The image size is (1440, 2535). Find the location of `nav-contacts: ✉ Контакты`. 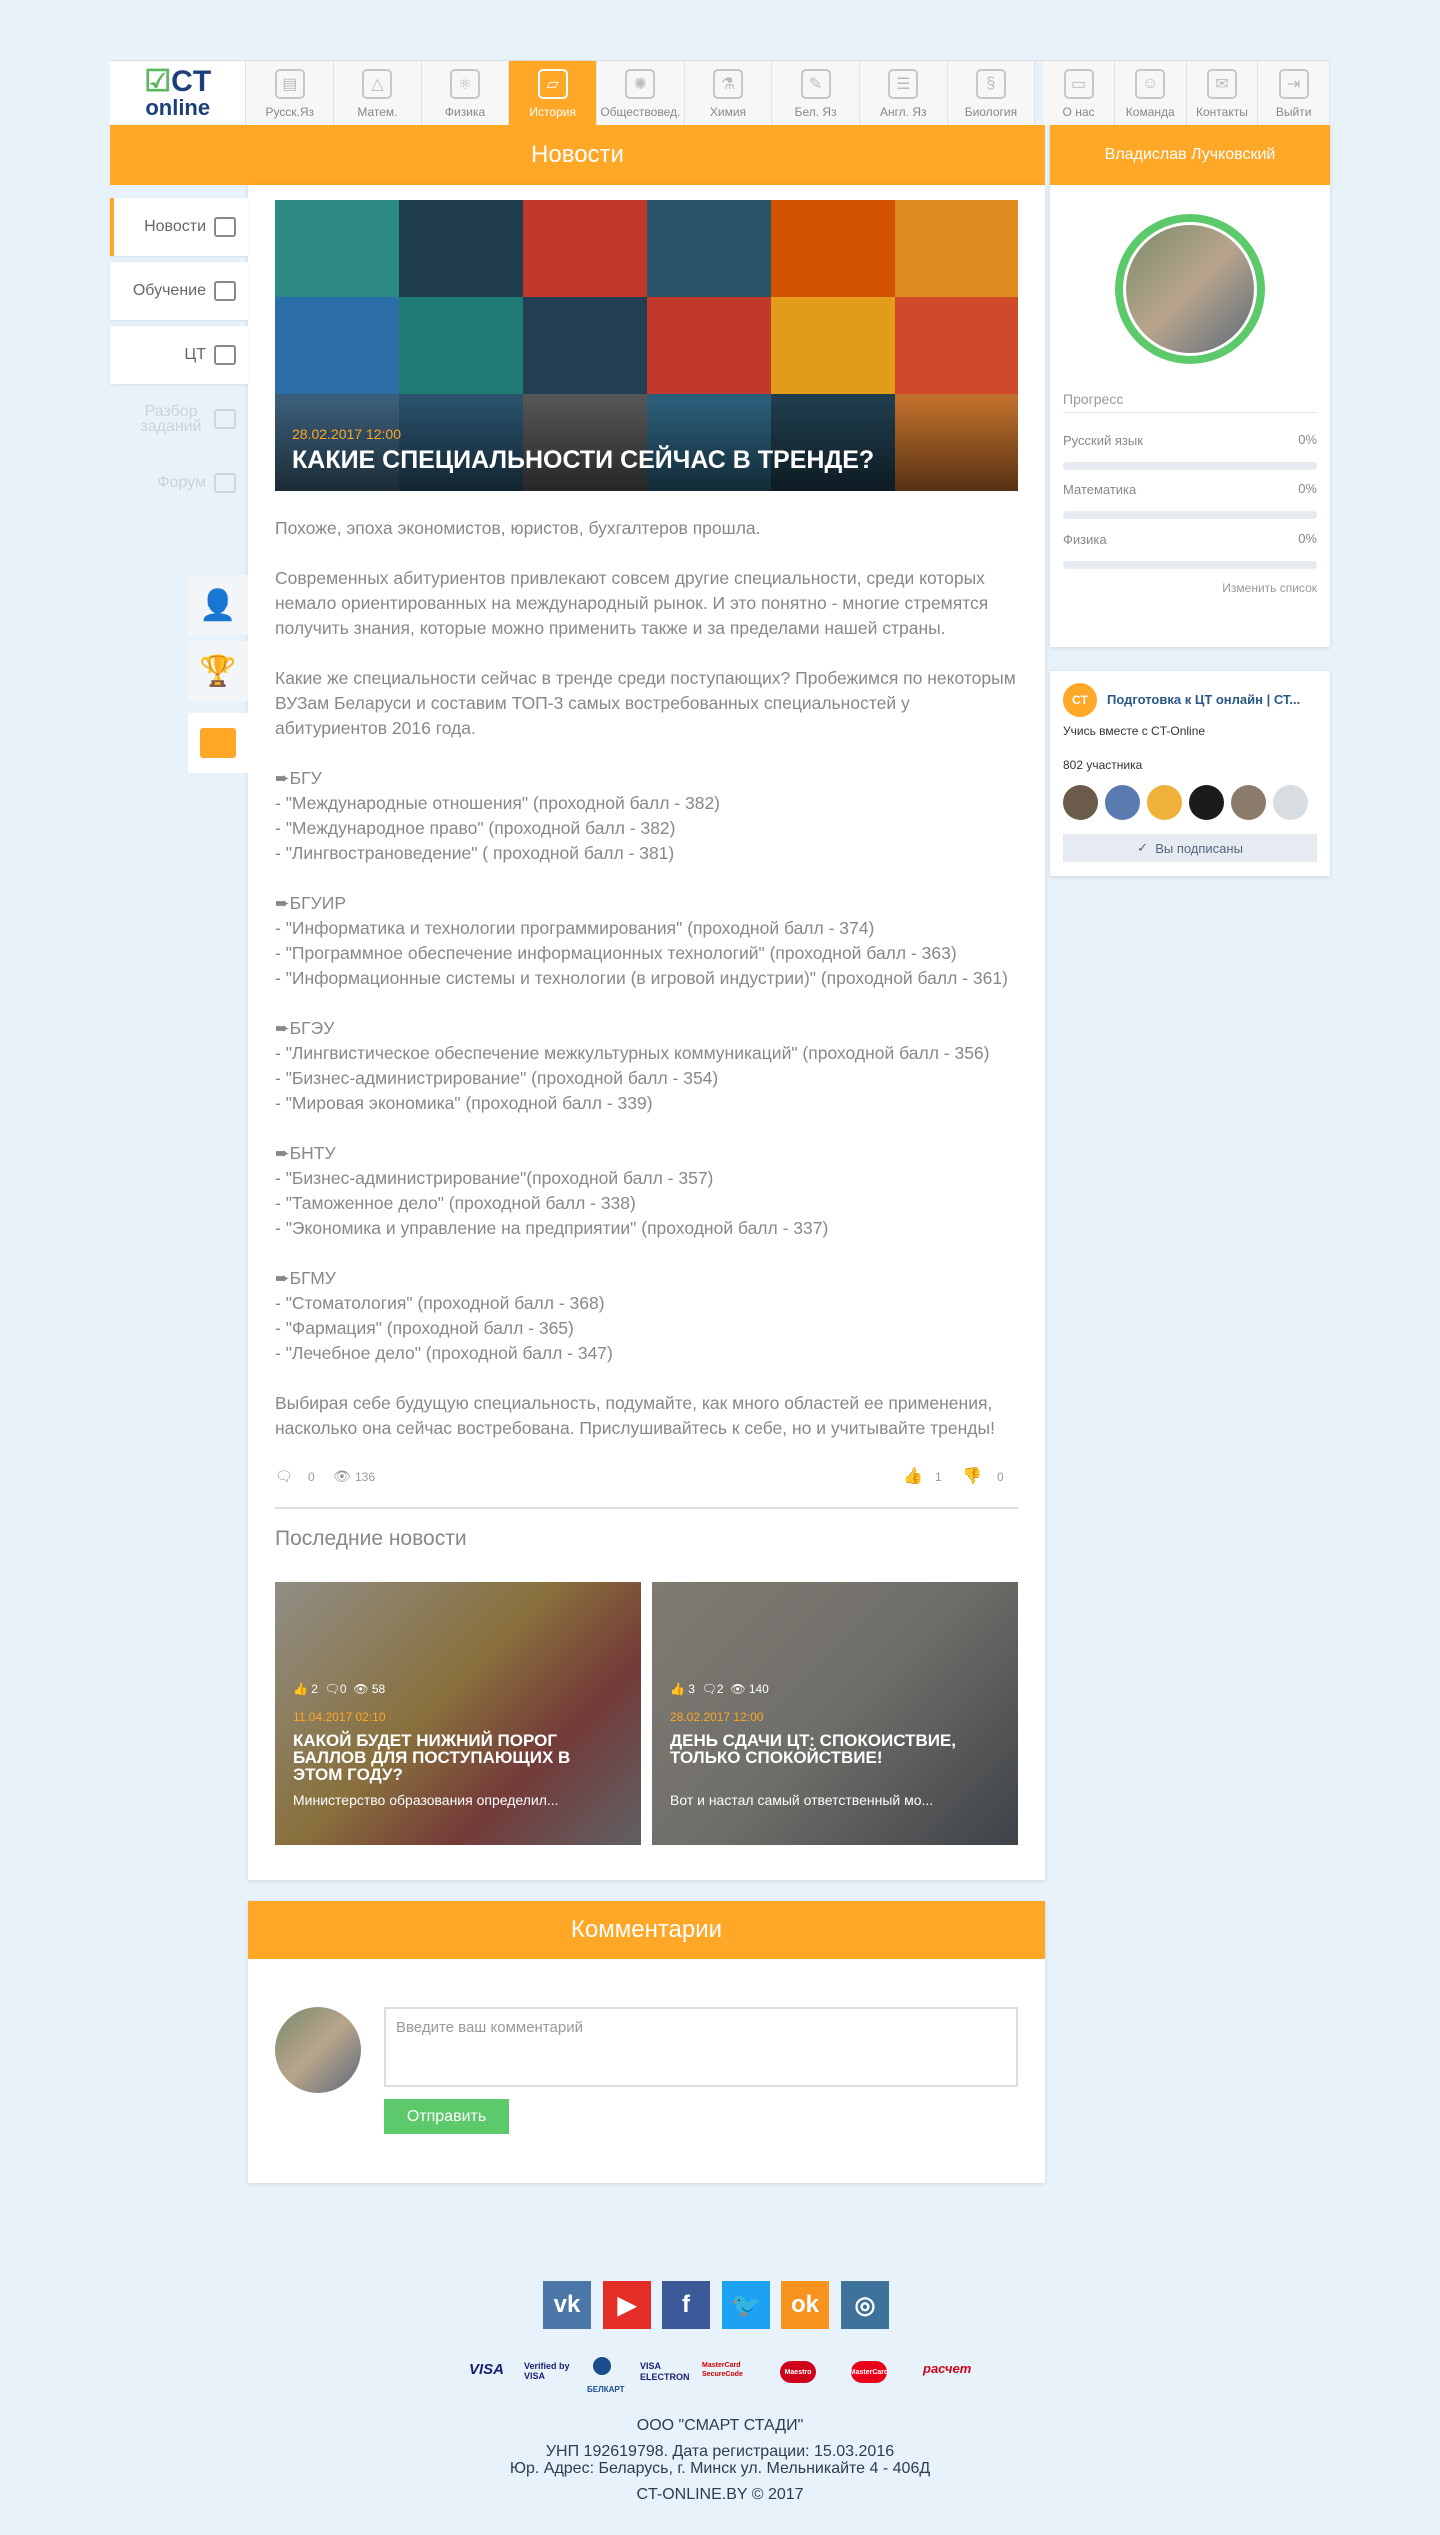

nav-contacts: ✉ Контакты is located at coordinates (1222, 93).